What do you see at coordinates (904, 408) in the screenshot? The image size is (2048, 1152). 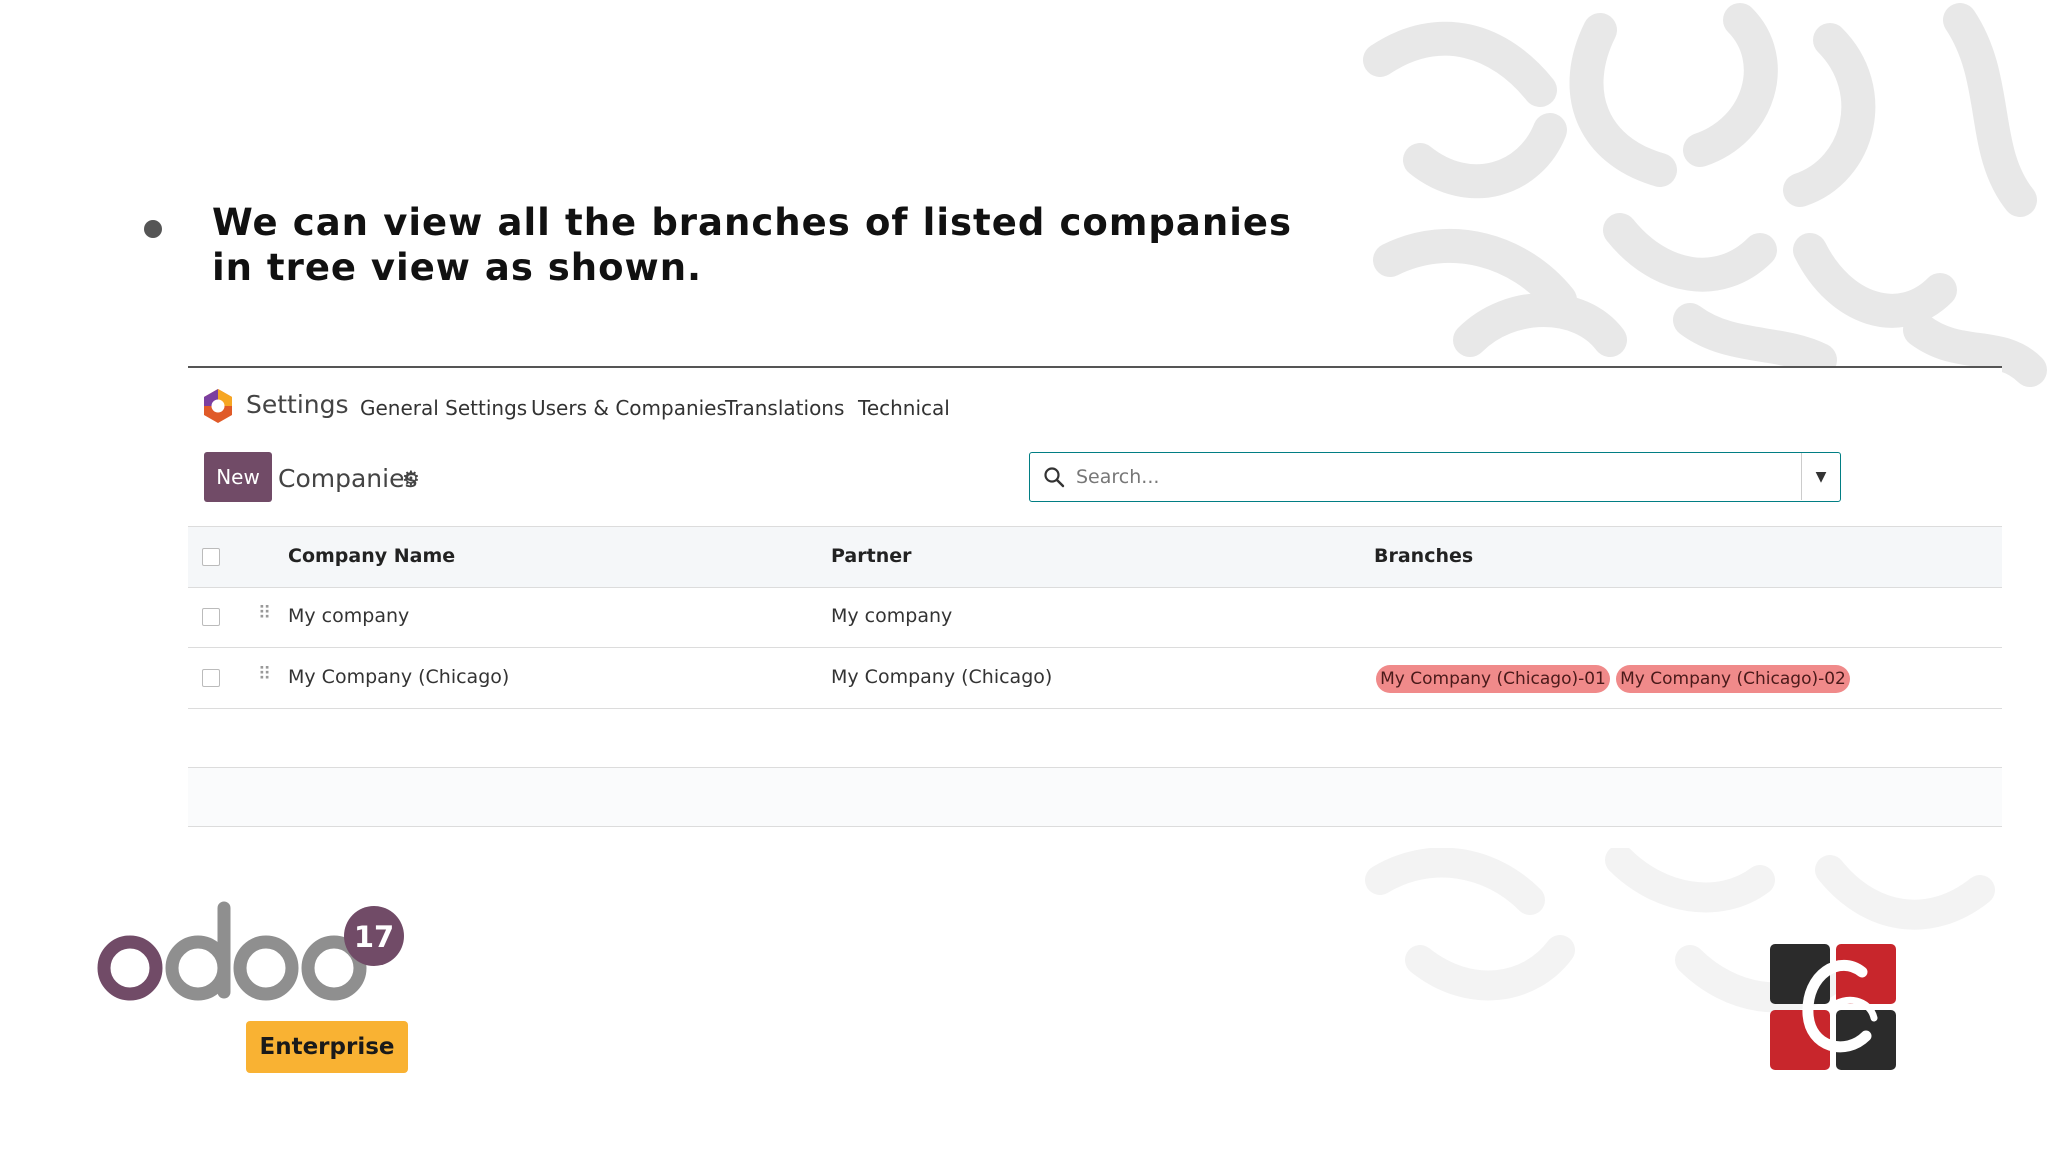 I see `menu-technical: Technical` at bounding box center [904, 408].